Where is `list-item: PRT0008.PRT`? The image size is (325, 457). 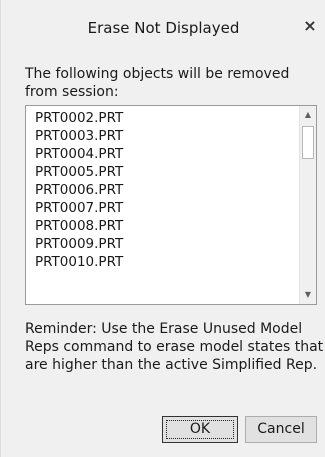 list-item: PRT0008.PRT is located at coordinates (163, 226).